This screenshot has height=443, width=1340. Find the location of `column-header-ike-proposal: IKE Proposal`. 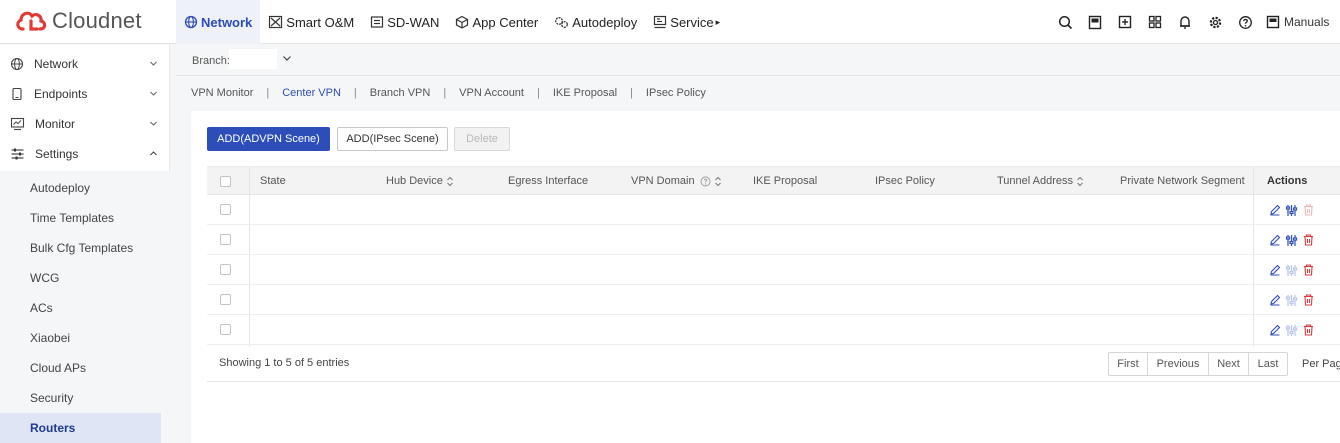

column-header-ike-proposal: IKE Proposal is located at coordinates (785, 181).